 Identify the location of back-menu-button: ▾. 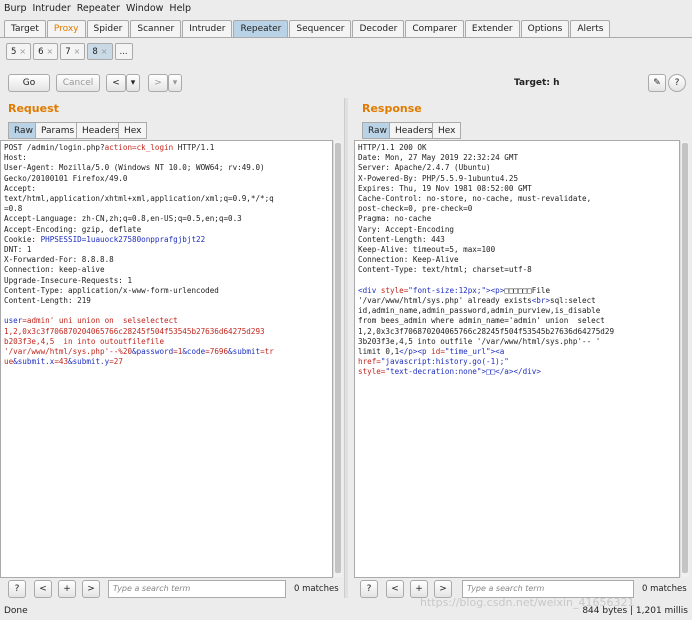
(133, 83).